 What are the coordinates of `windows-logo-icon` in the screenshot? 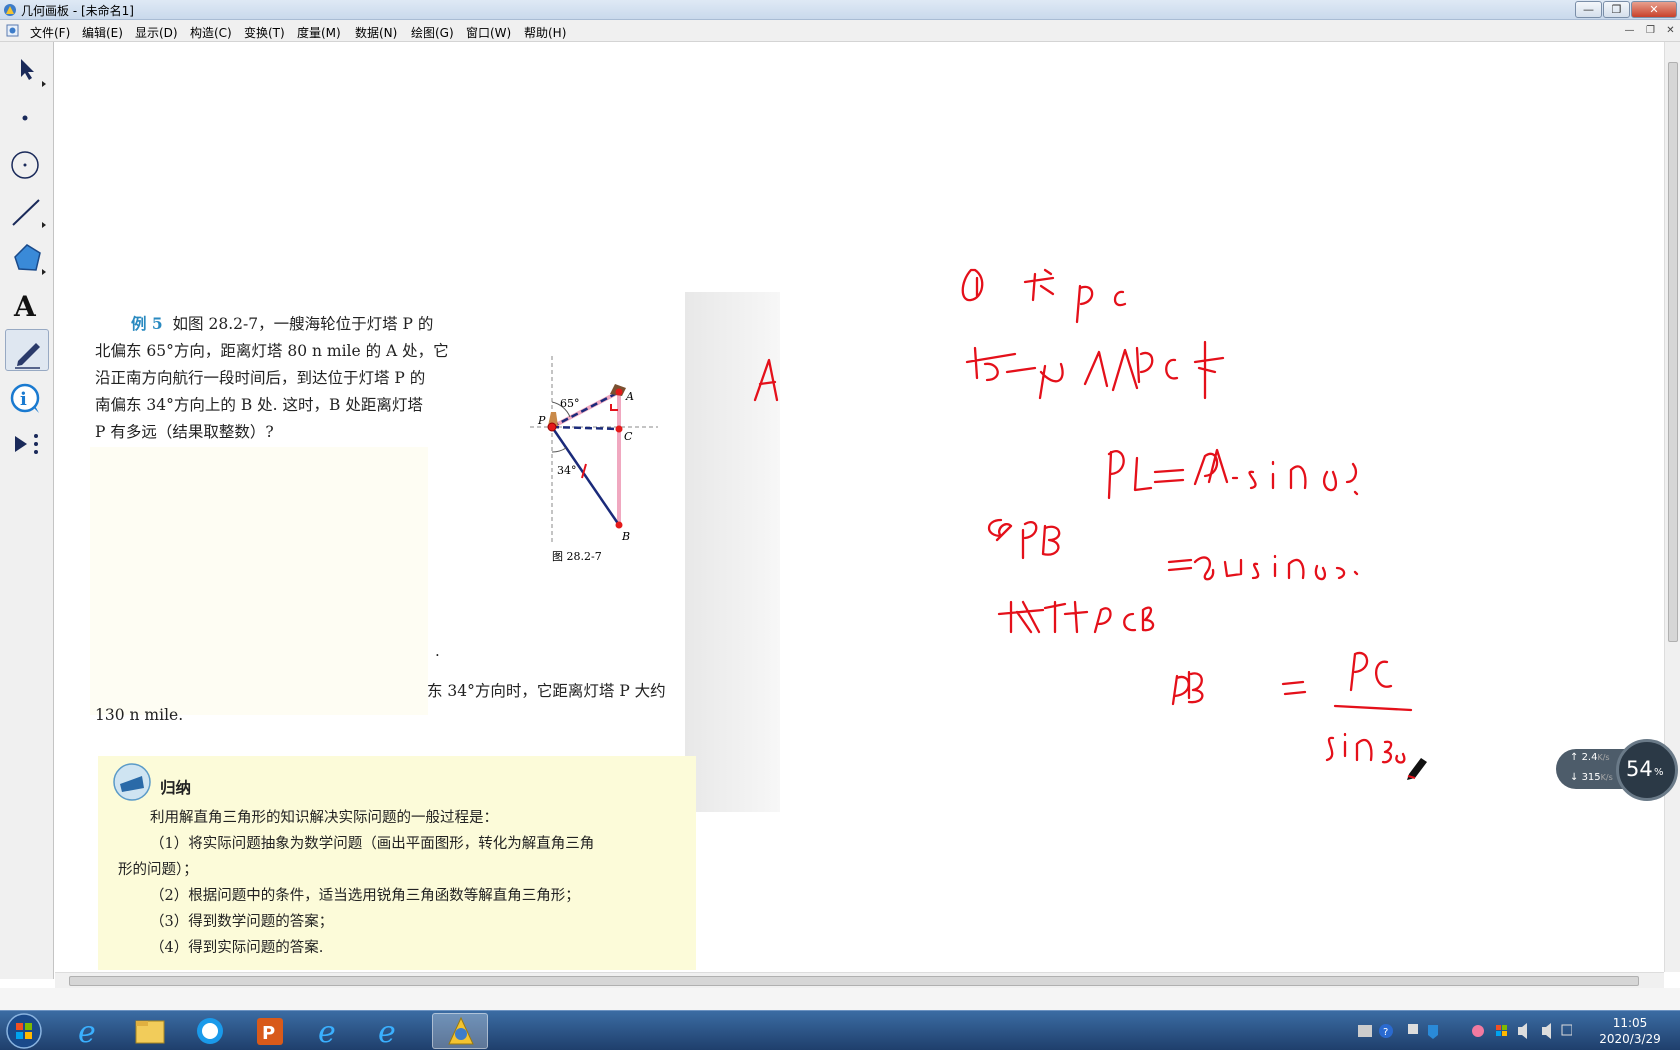 It's located at (24, 1031).